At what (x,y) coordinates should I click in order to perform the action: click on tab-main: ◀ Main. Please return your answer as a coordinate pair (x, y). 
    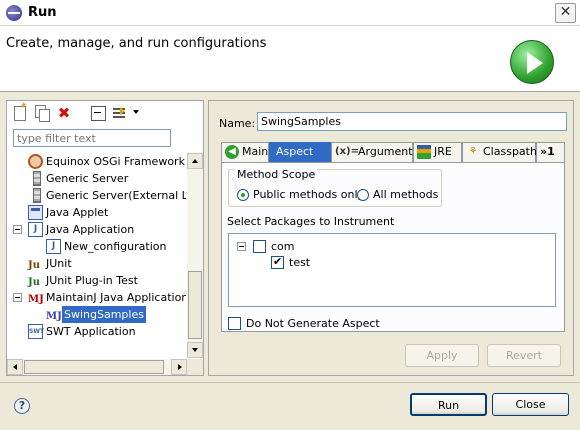
    Looking at the image, I should click on (245, 152).